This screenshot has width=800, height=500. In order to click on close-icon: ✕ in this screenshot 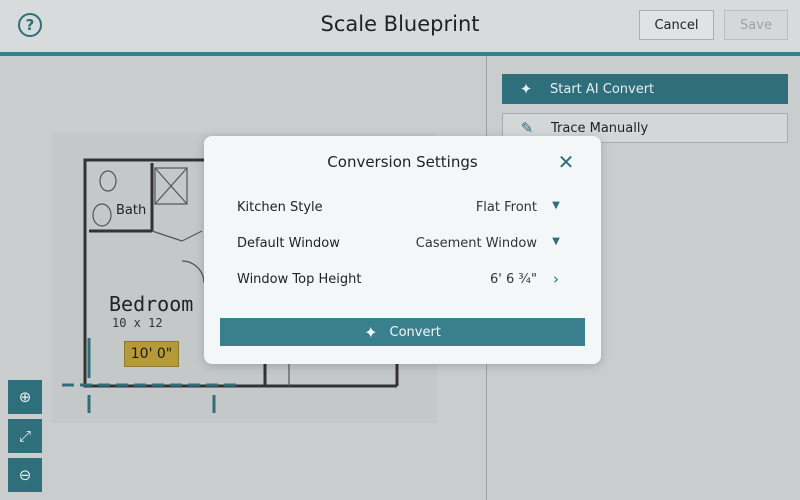, I will do `click(566, 163)`.